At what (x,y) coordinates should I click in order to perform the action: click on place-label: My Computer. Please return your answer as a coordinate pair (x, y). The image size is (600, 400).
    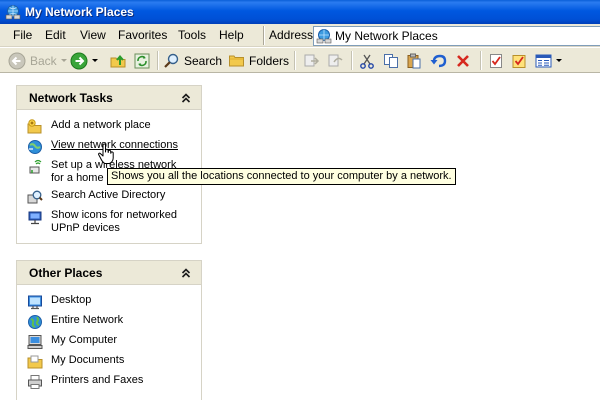
    Looking at the image, I should click on (84, 340).